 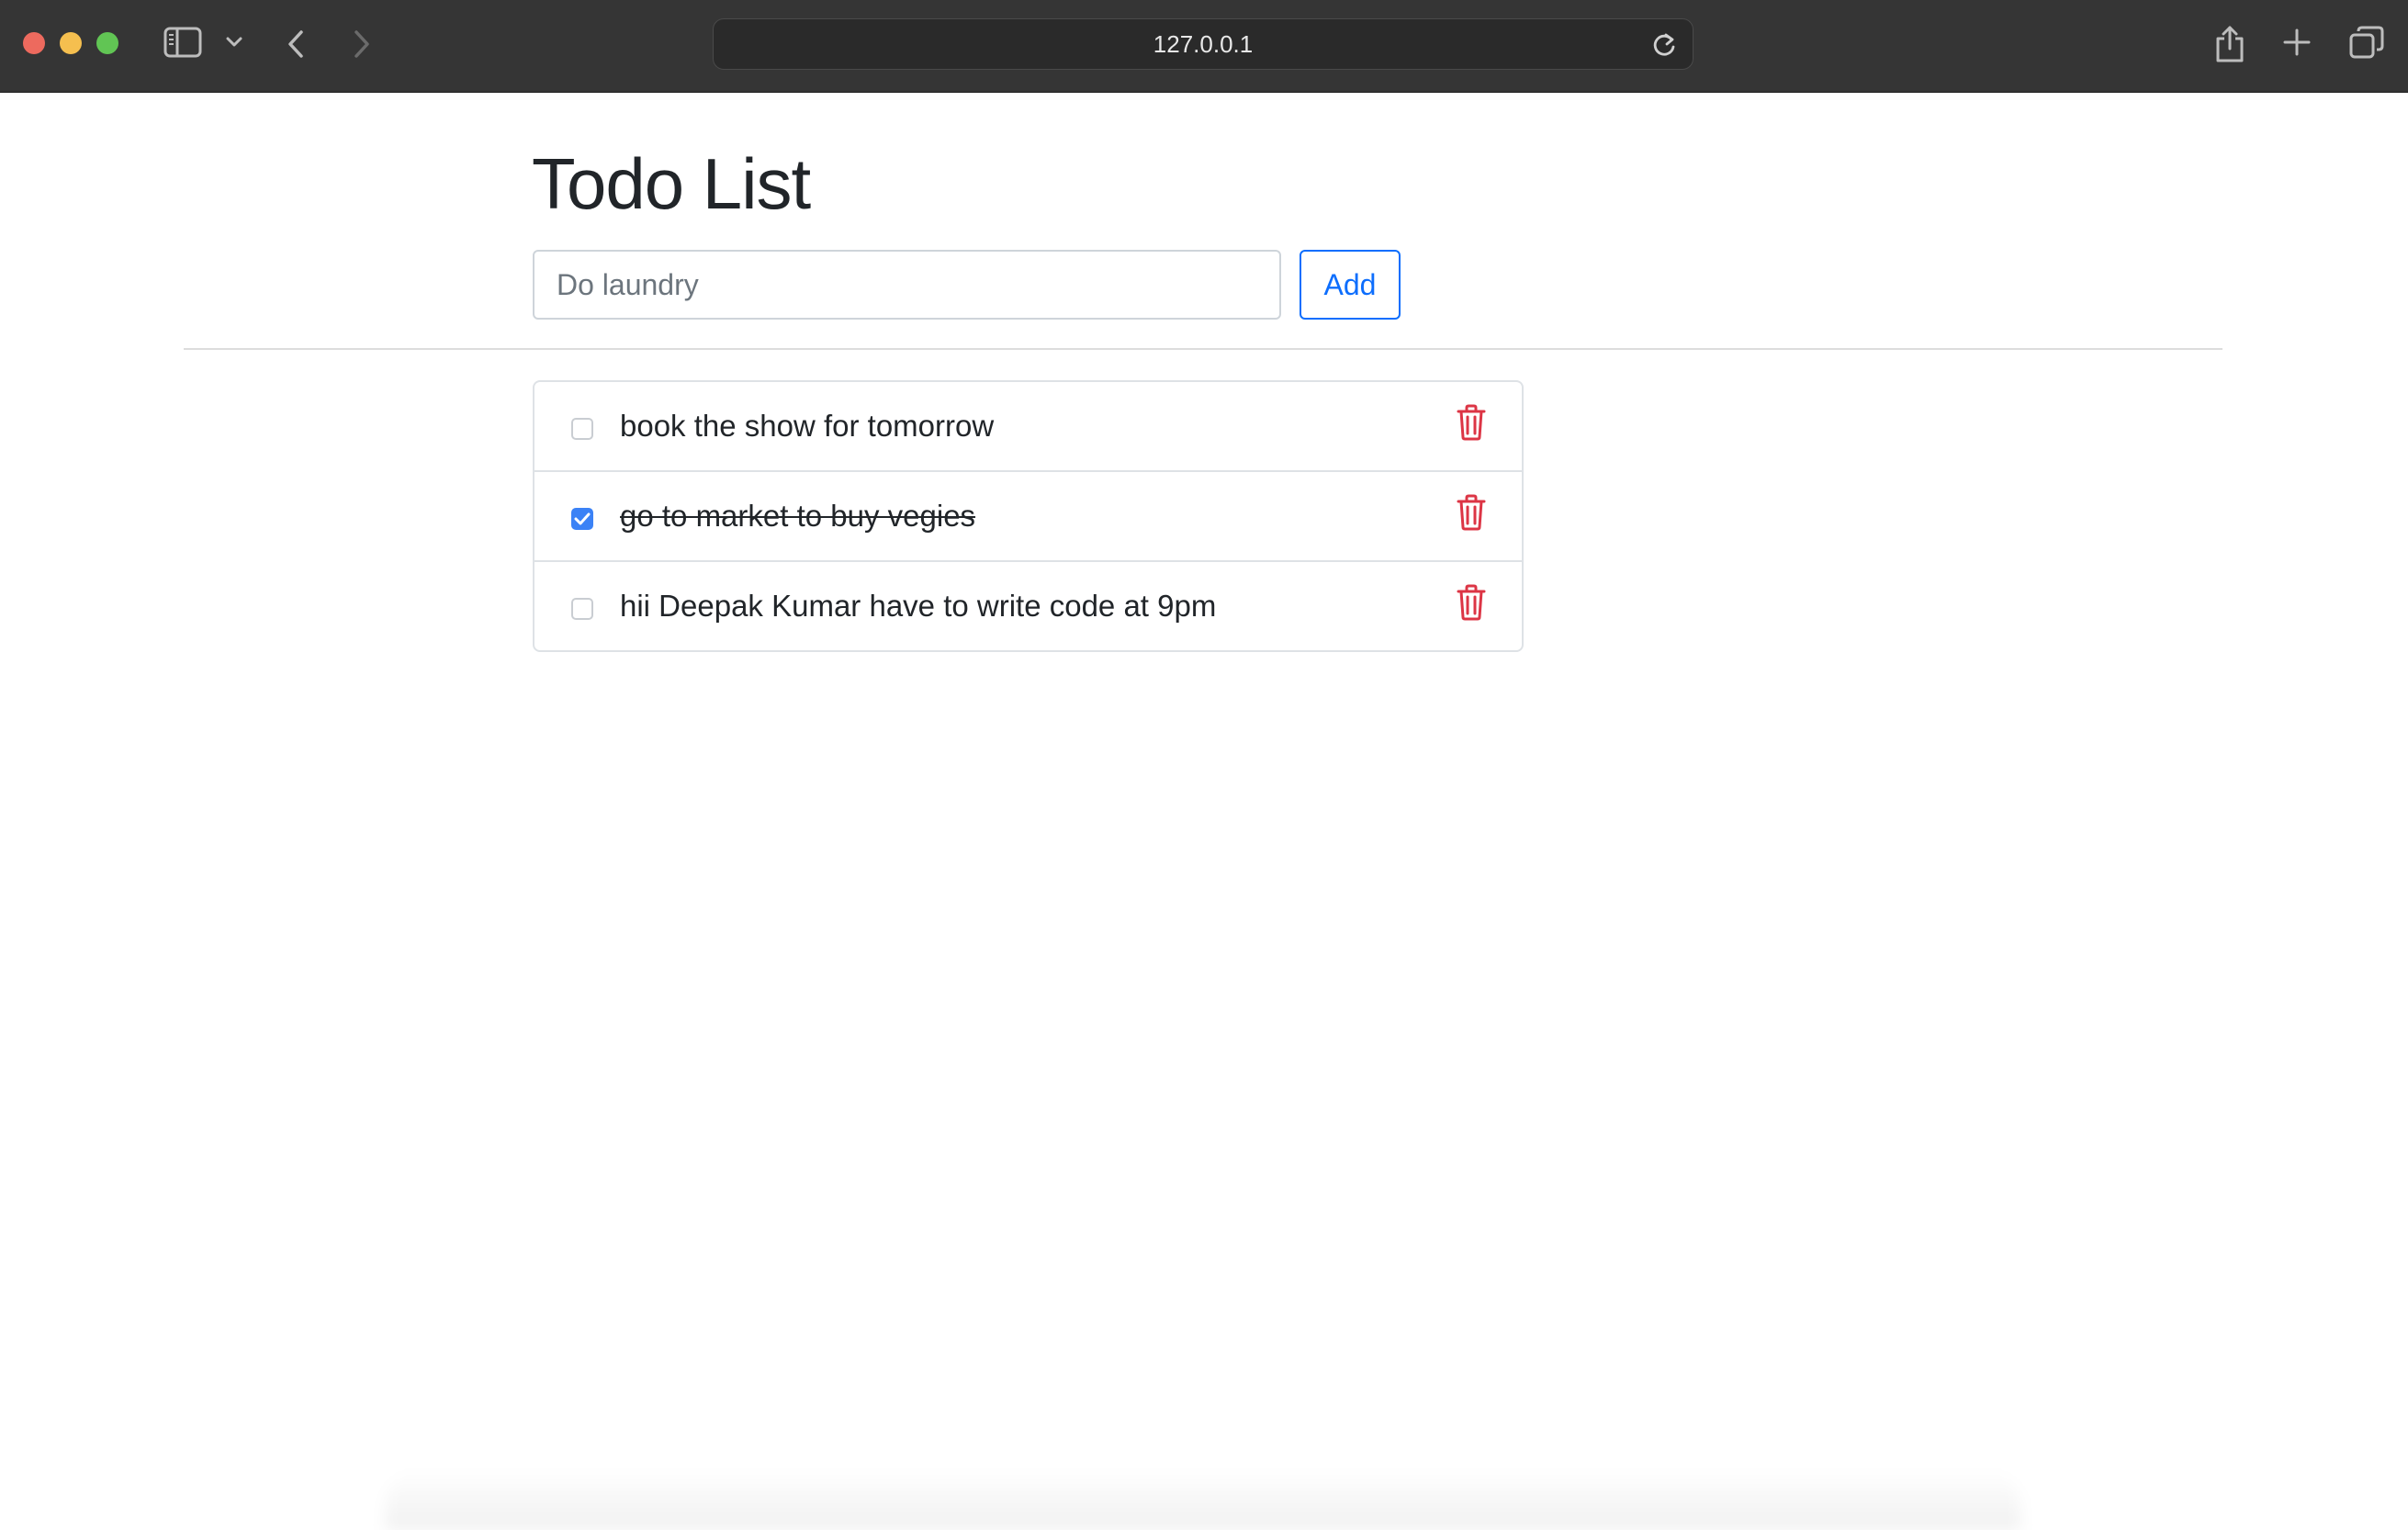 What do you see at coordinates (807, 426) in the screenshot?
I see `todo-text: book the show for tomorrow` at bounding box center [807, 426].